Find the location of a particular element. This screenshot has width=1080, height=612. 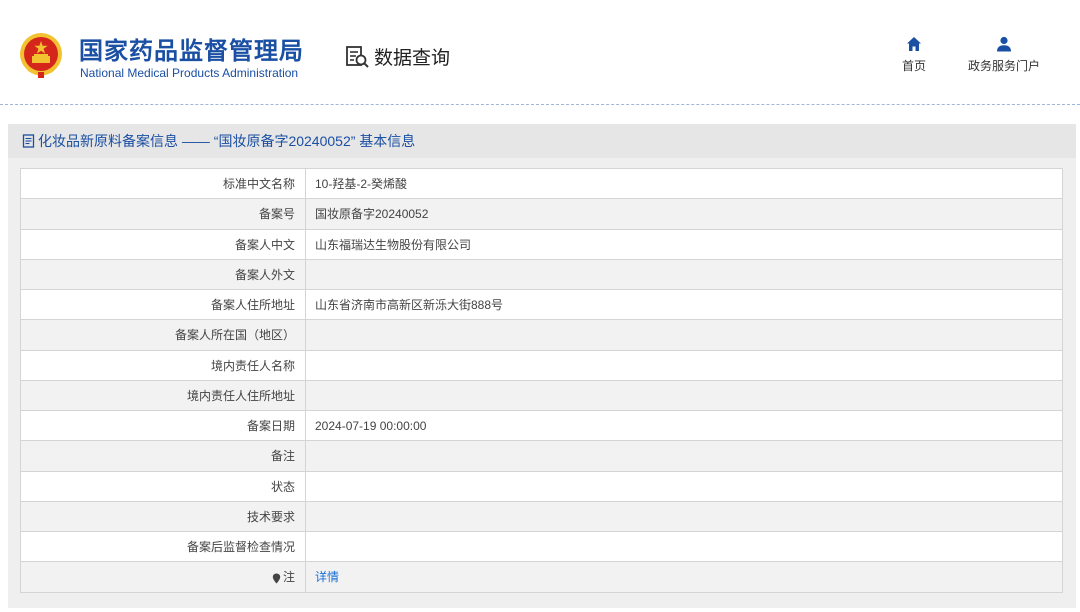

row-label: 备案人外文 is located at coordinates (163, 274).